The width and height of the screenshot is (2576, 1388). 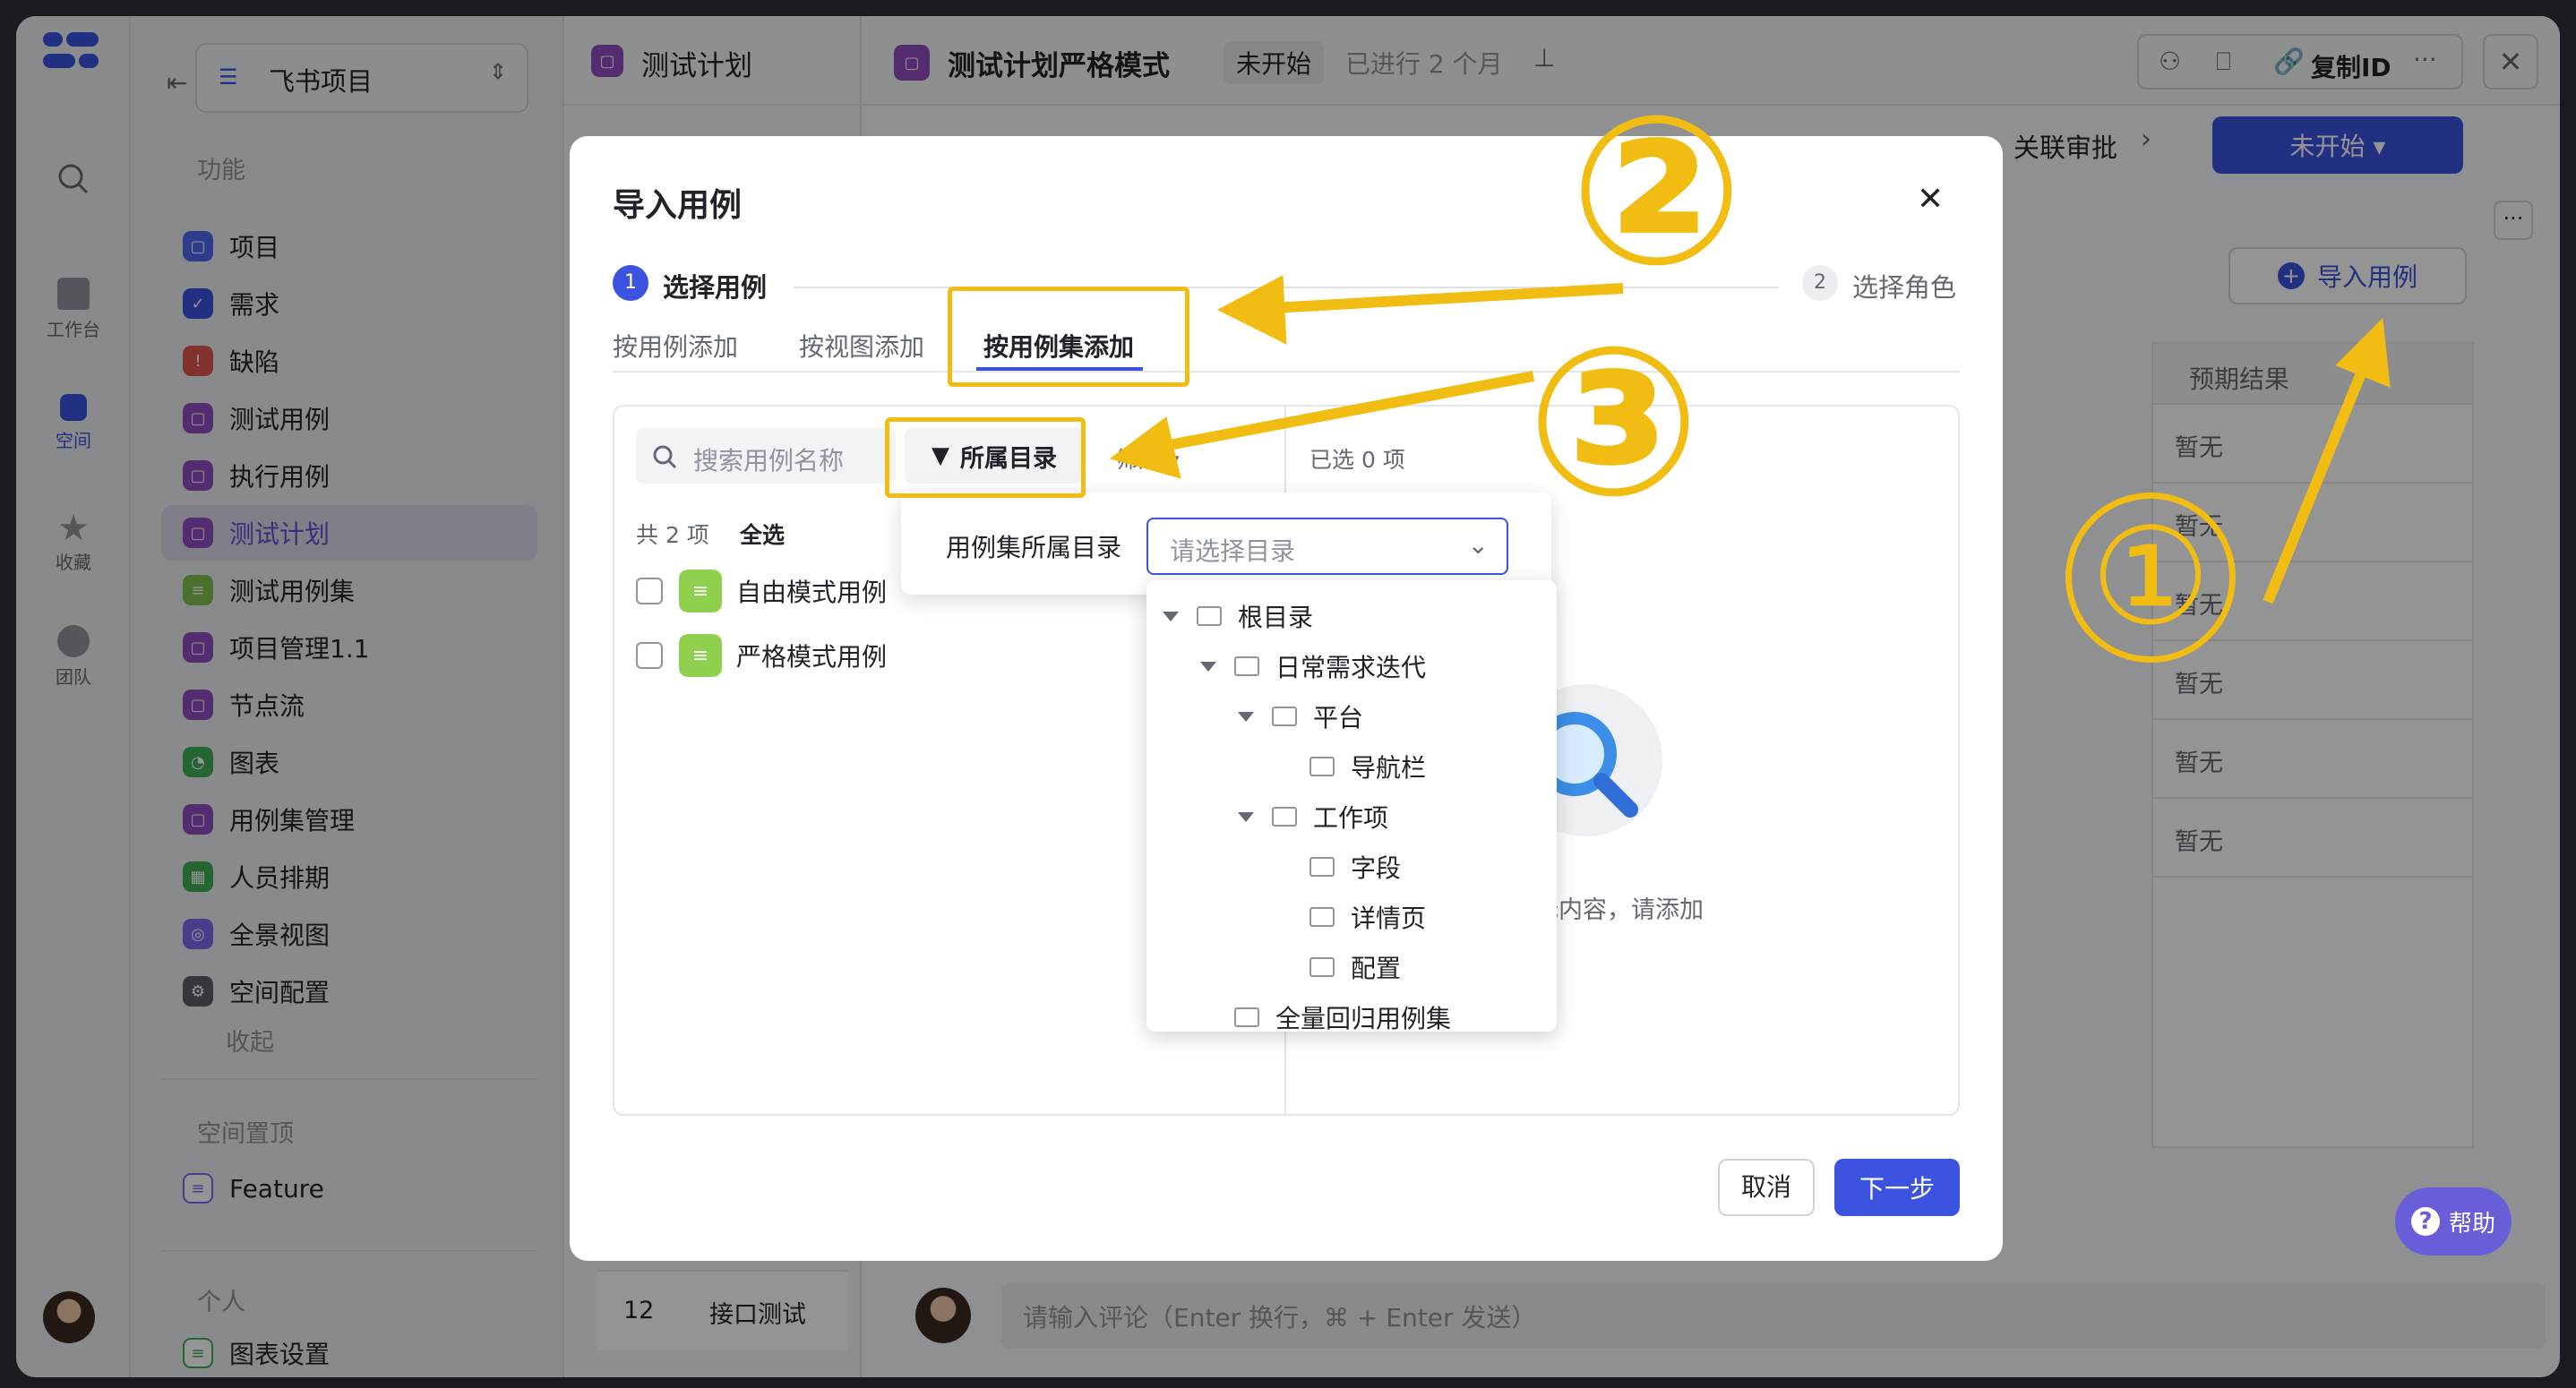 I want to click on annotation-3: ③, so click(x=1613, y=423).